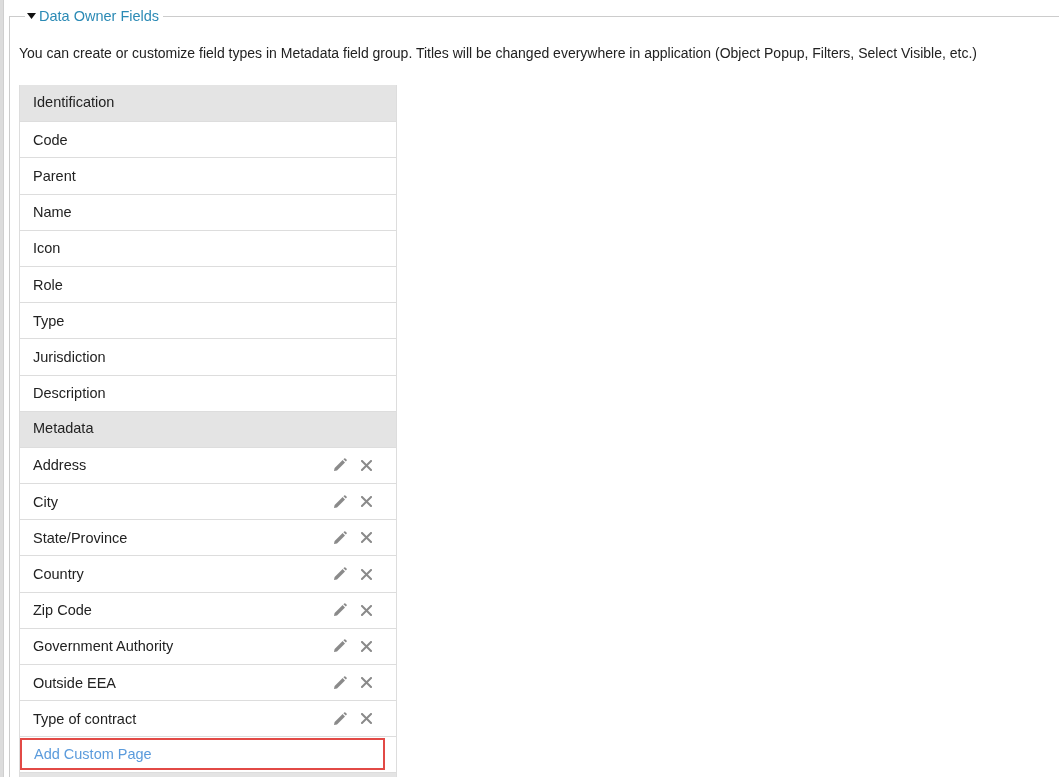 Image resolution: width=1059 pixels, height=777 pixels. I want to click on group-header: Identification, so click(208, 103).